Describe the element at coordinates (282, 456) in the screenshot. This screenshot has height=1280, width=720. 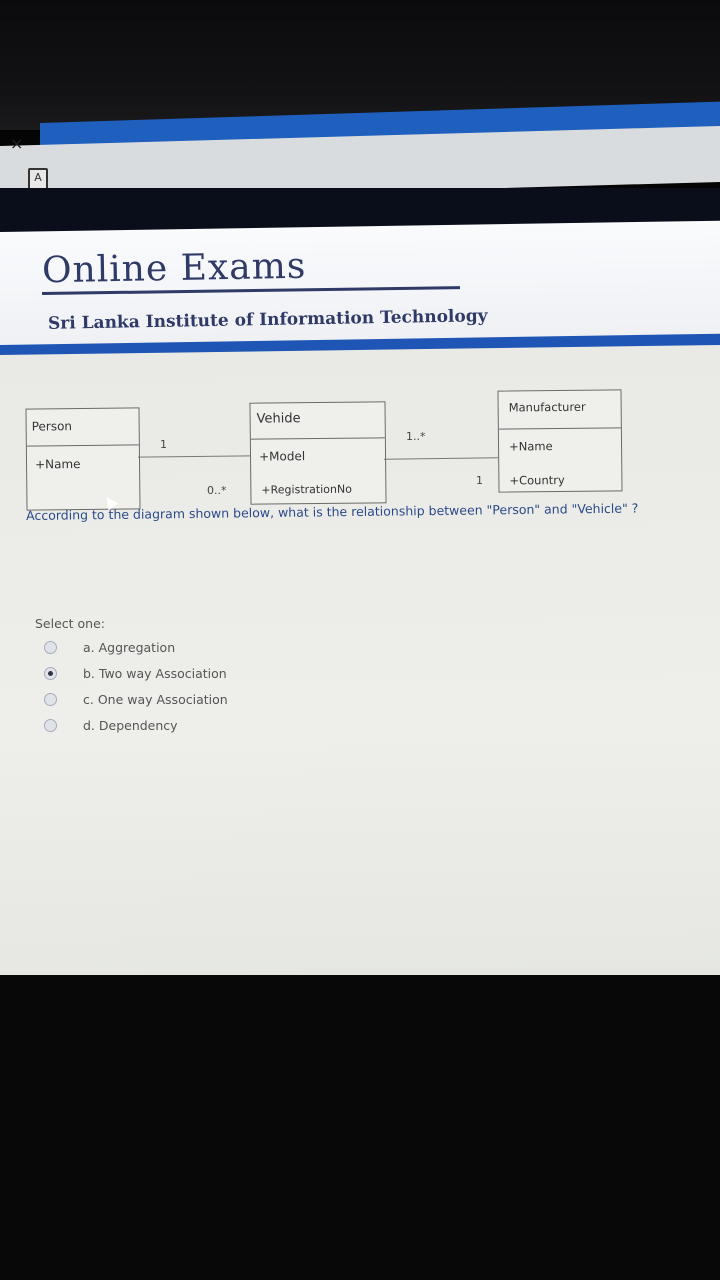
I see `vehicle-attr-model: +Model` at that location.